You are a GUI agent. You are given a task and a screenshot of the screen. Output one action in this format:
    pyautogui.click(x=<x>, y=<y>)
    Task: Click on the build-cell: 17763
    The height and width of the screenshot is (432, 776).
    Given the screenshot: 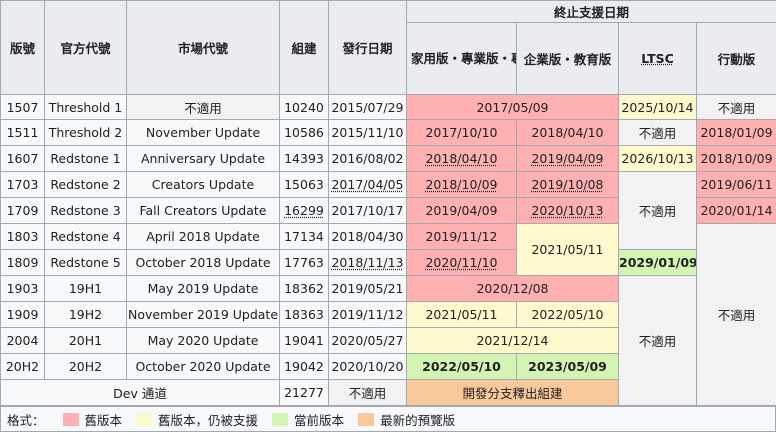 What is the action you would take?
    pyautogui.click(x=304, y=262)
    